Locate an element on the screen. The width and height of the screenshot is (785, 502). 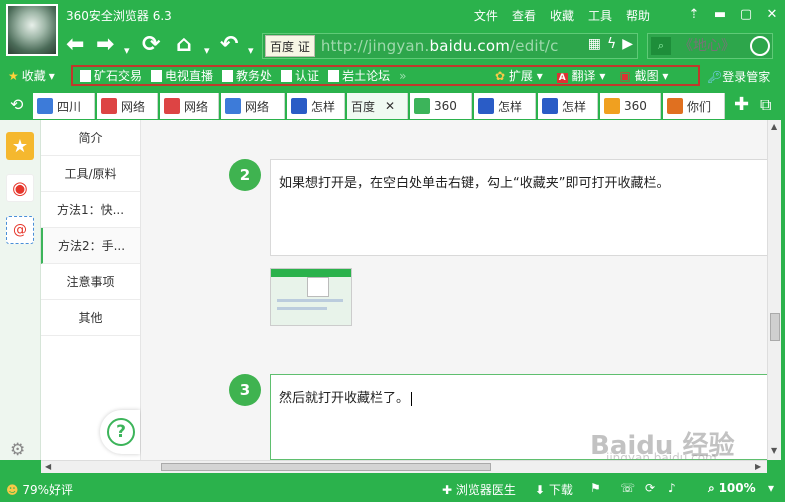
go-icon: ▶ is located at coordinates (627, 44).